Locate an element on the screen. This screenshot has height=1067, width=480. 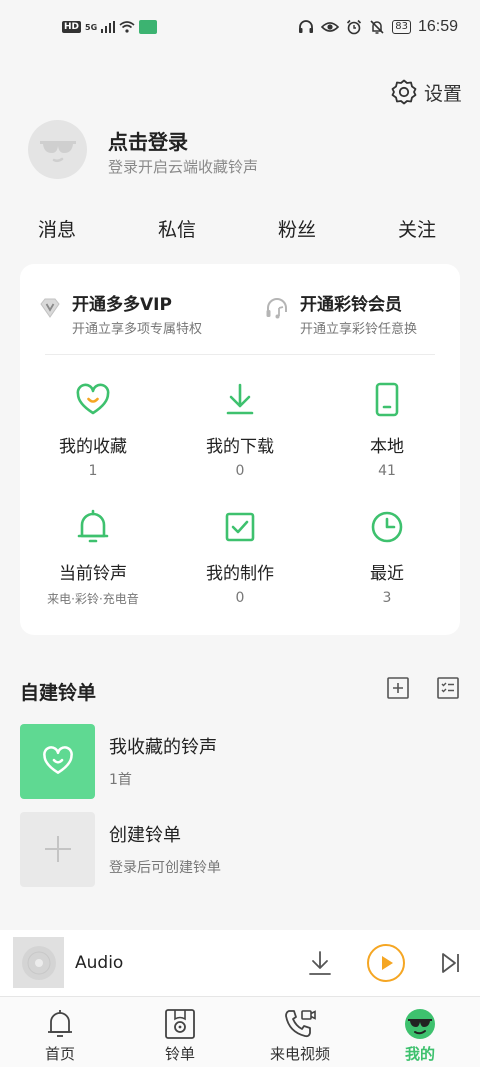
tab-call-video: 来电视频 is located at coordinates (300, 1035).